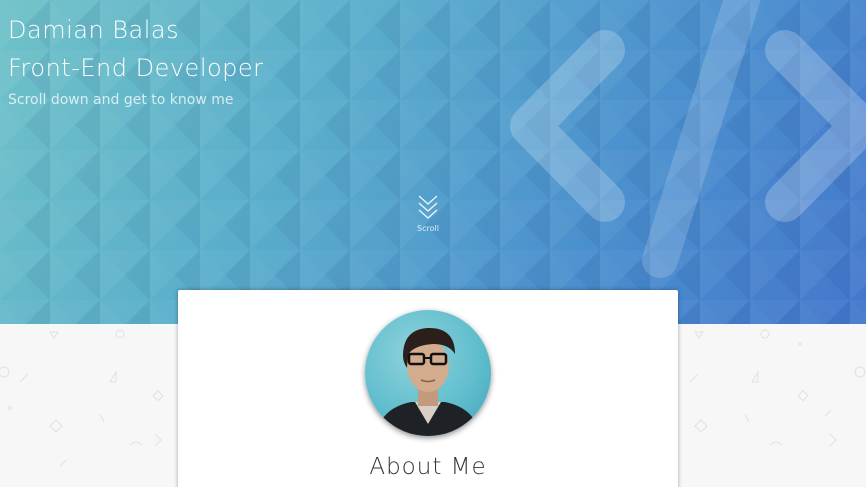 The width and height of the screenshot is (866, 487). I want to click on hero-job-title: Front-End Developer, so click(136, 68).